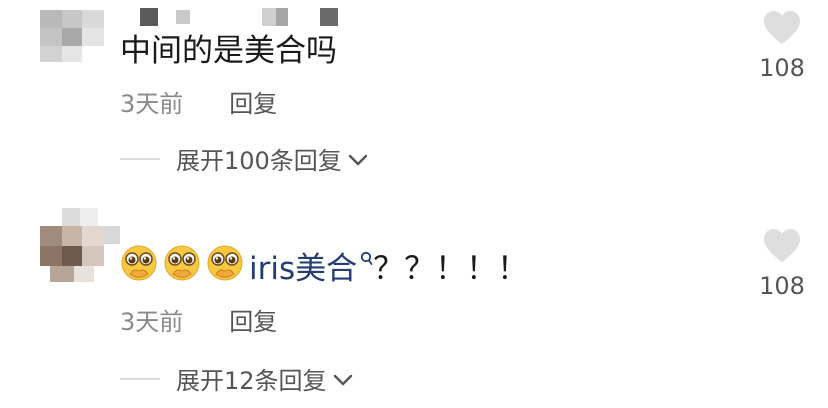  What do you see at coordinates (228, 51) in the screenshot?
I see `comment-text: 中间的是美合吗` at bounding box center [228, 51].